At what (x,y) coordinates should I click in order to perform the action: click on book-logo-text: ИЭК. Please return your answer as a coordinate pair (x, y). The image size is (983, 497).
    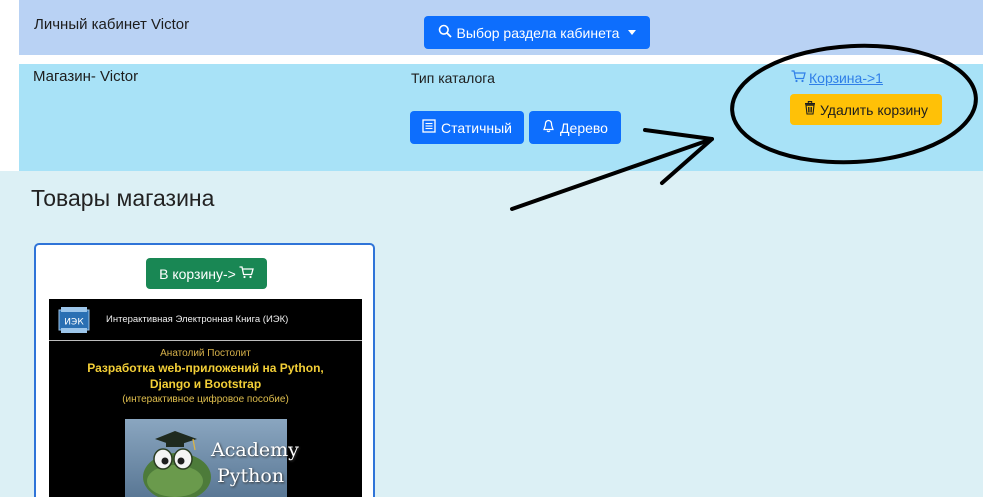
    Looking at the image, I should click on (74, 323).